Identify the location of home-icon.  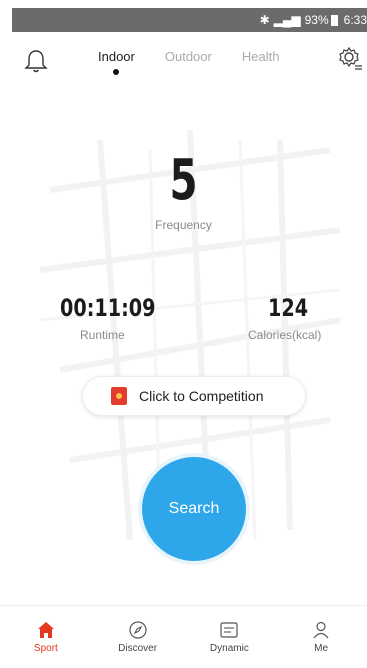
(45, 630).